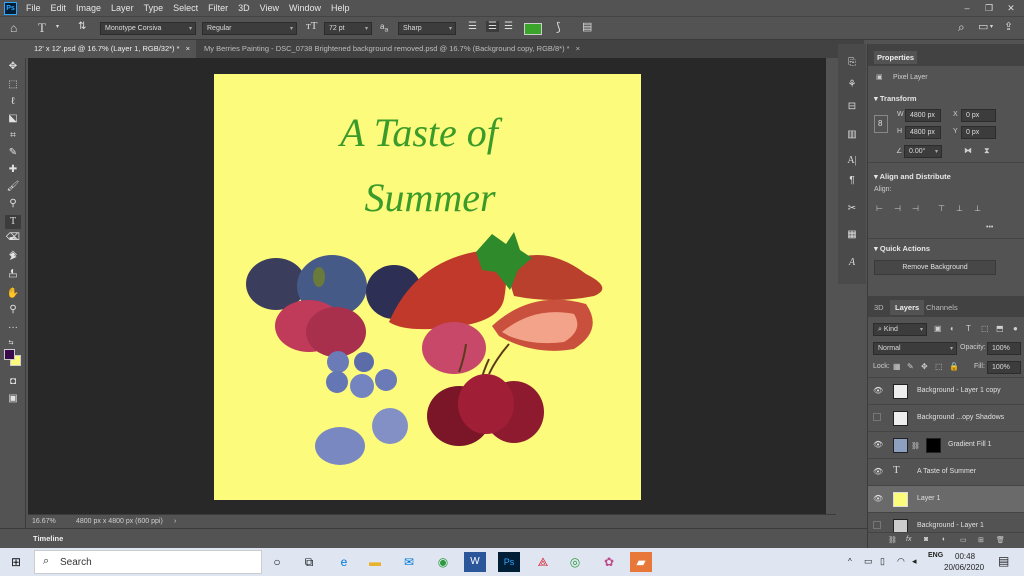 The height and width of the screenshot is (576, 1024). Describe the element at coordinates (1003, 561) in the screenshot. I see `notifications-icon: ▤` at that location.